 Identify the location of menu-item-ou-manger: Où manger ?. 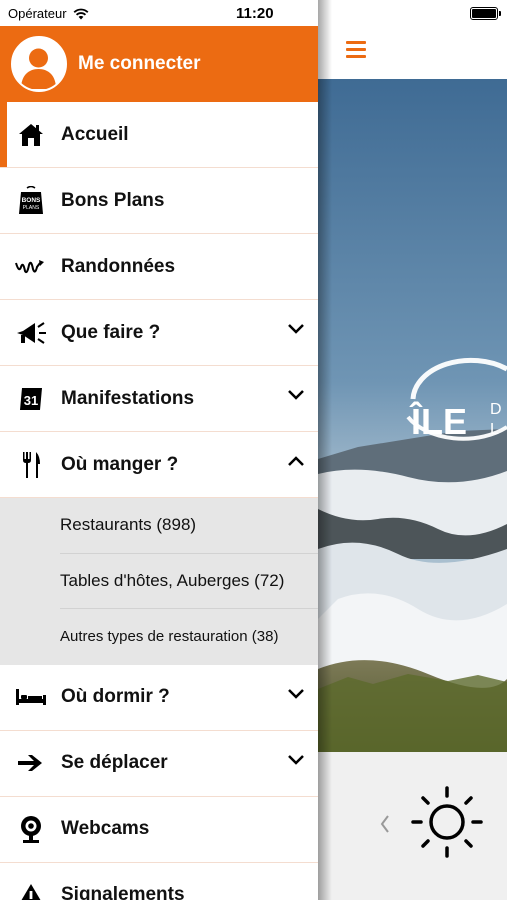
(159, 465).